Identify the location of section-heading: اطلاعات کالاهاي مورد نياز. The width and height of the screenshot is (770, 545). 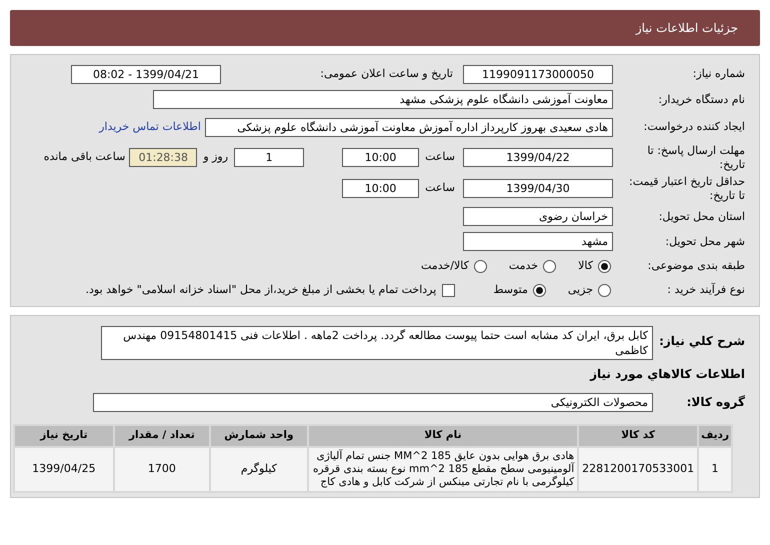
(667, 374).